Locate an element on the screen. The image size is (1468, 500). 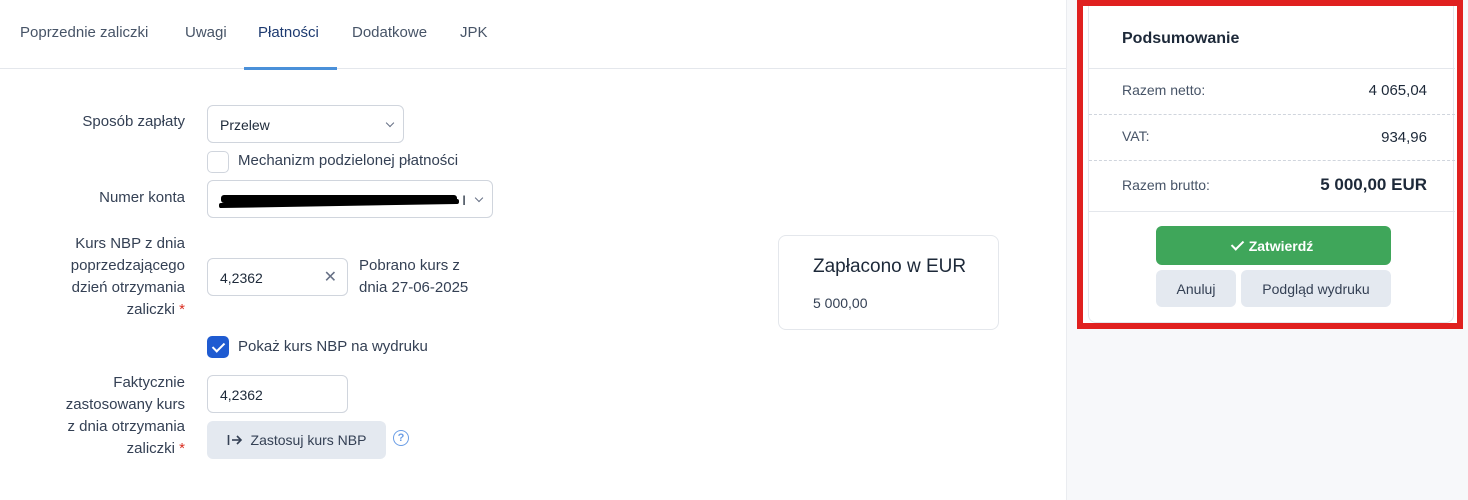
nbp-rate-input: 4,2362 ✕ is located at coordinates (277, 277).